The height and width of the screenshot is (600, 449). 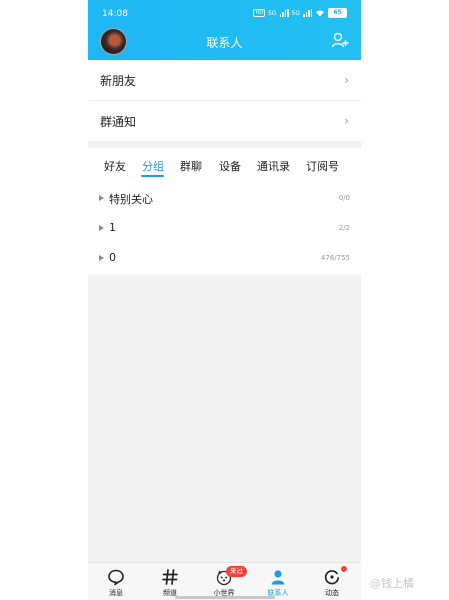 I want to click on home-indicator, so click(x=225, y=597).